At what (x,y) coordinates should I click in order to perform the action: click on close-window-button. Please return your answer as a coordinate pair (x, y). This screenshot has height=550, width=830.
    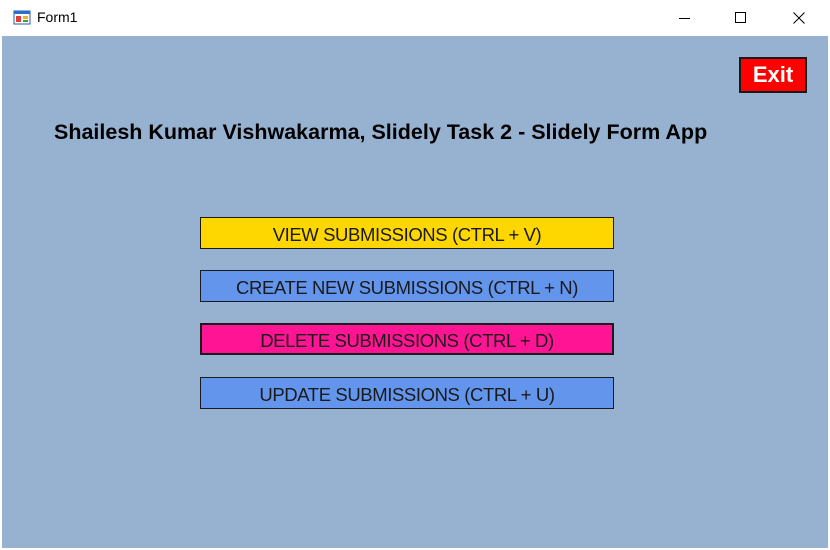
    Looking at the image, I should click on (799, 18).